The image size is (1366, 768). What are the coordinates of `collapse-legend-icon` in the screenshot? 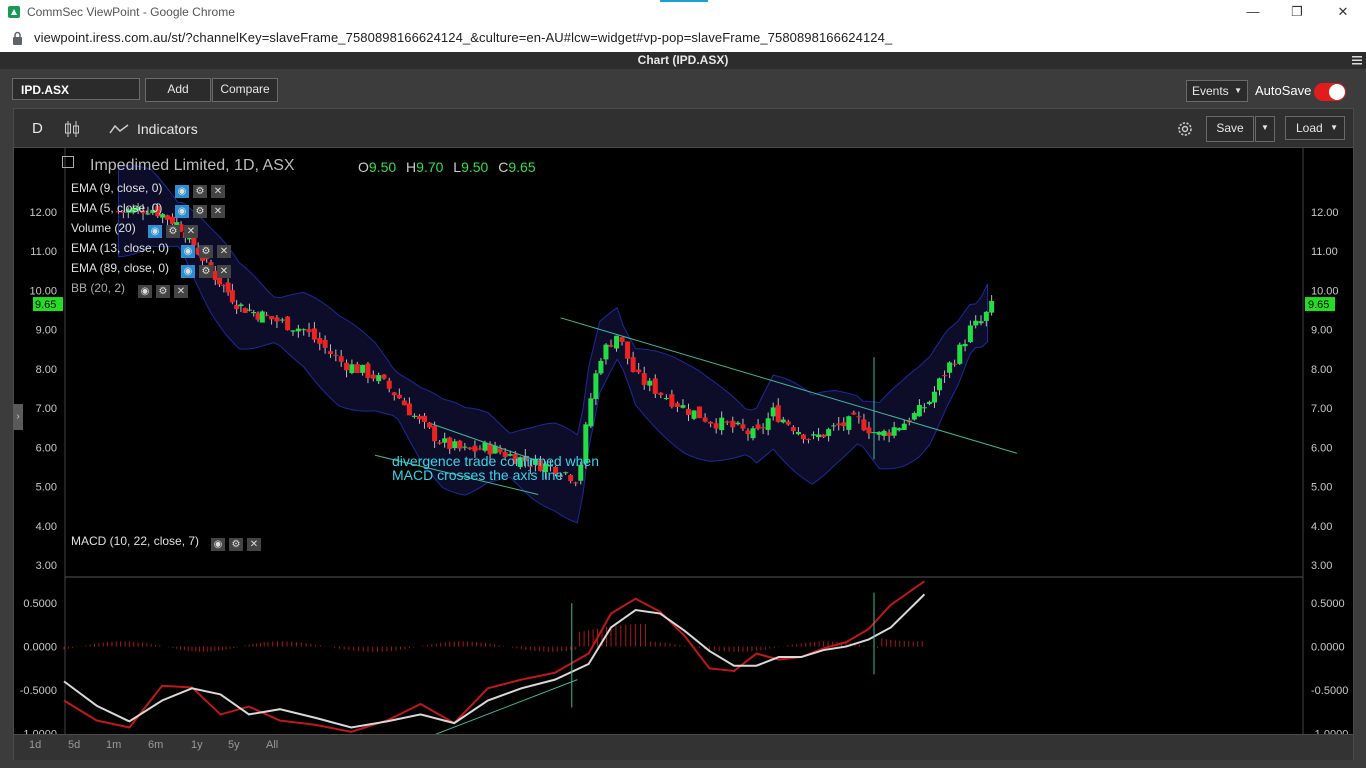 It's located at (68, 162).